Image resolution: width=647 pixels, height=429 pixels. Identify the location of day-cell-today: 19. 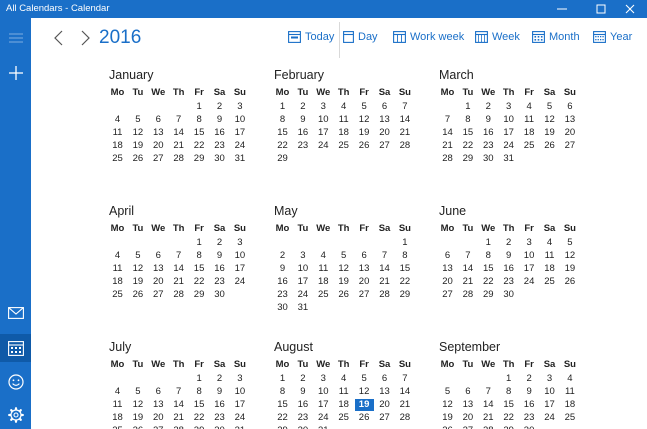
(364, 405).